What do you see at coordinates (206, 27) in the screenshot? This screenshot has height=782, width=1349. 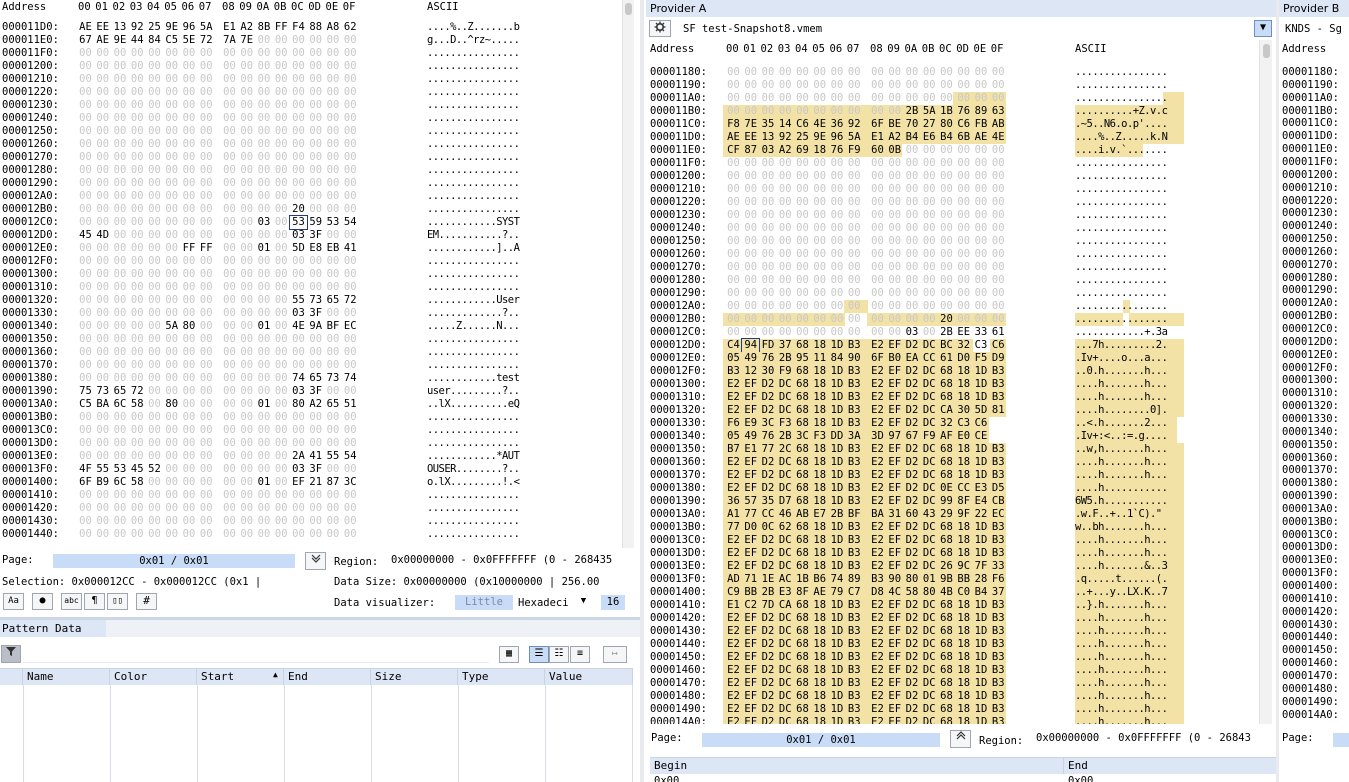 I see `hex-byte: 5A` at bounding box center [206, 27].